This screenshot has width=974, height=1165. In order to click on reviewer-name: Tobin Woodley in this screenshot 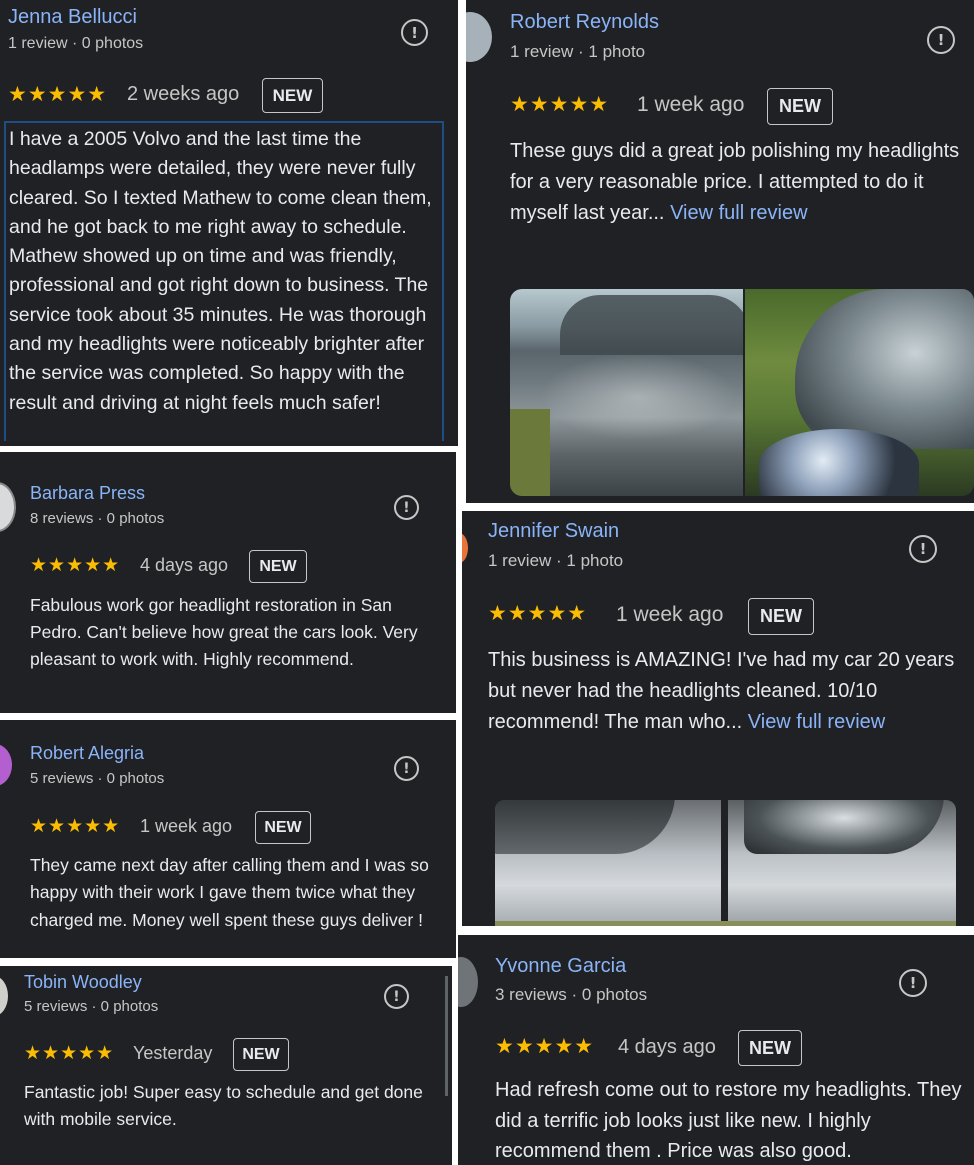, I will do `click(83, 982)`.